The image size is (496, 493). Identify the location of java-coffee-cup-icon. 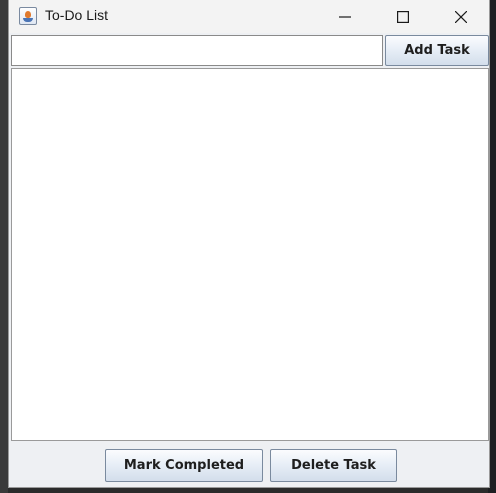
(28, 16).